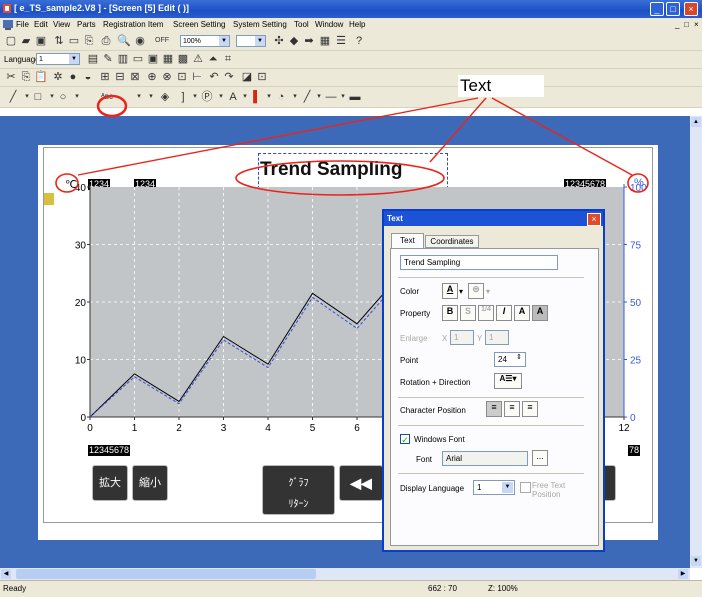 The width and height of the screenshot is (702, 597). Describe the element at coordinates (485, 458) in the screenshot. I see `font-field: Arial` at that location.